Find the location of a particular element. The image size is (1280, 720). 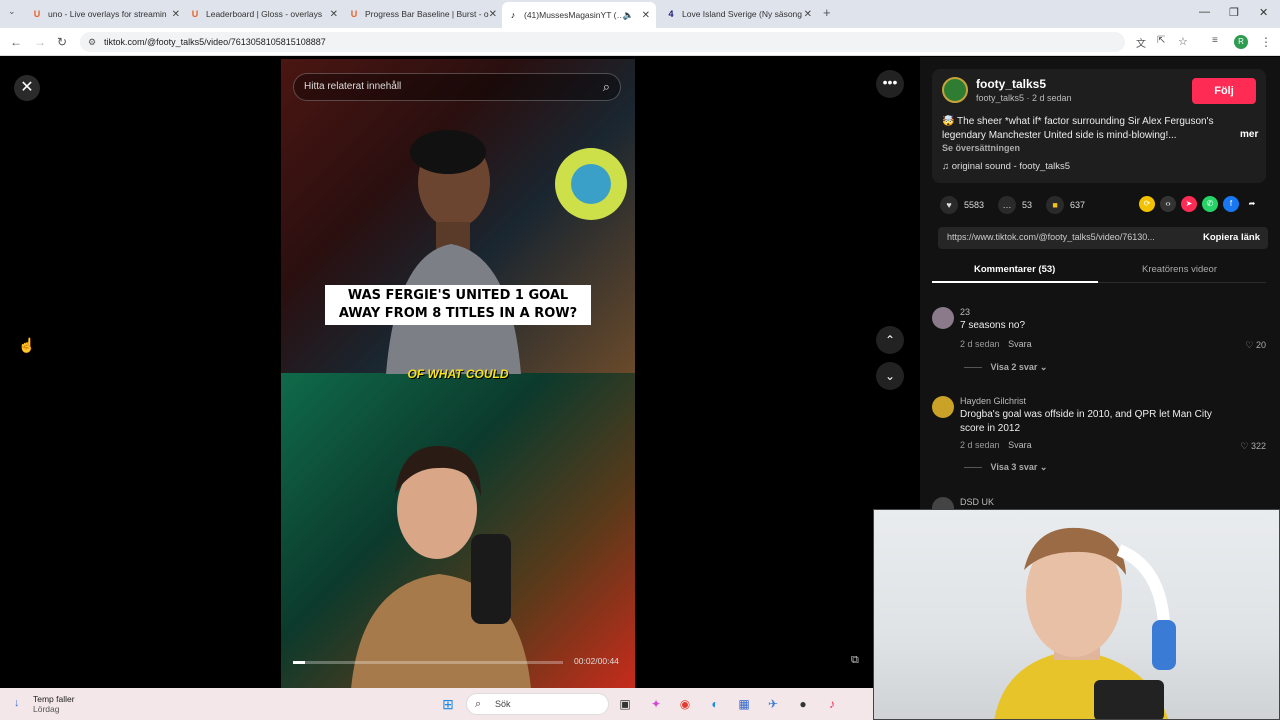

save-stat: ■ 637 is located at coordinates (1065, 205).